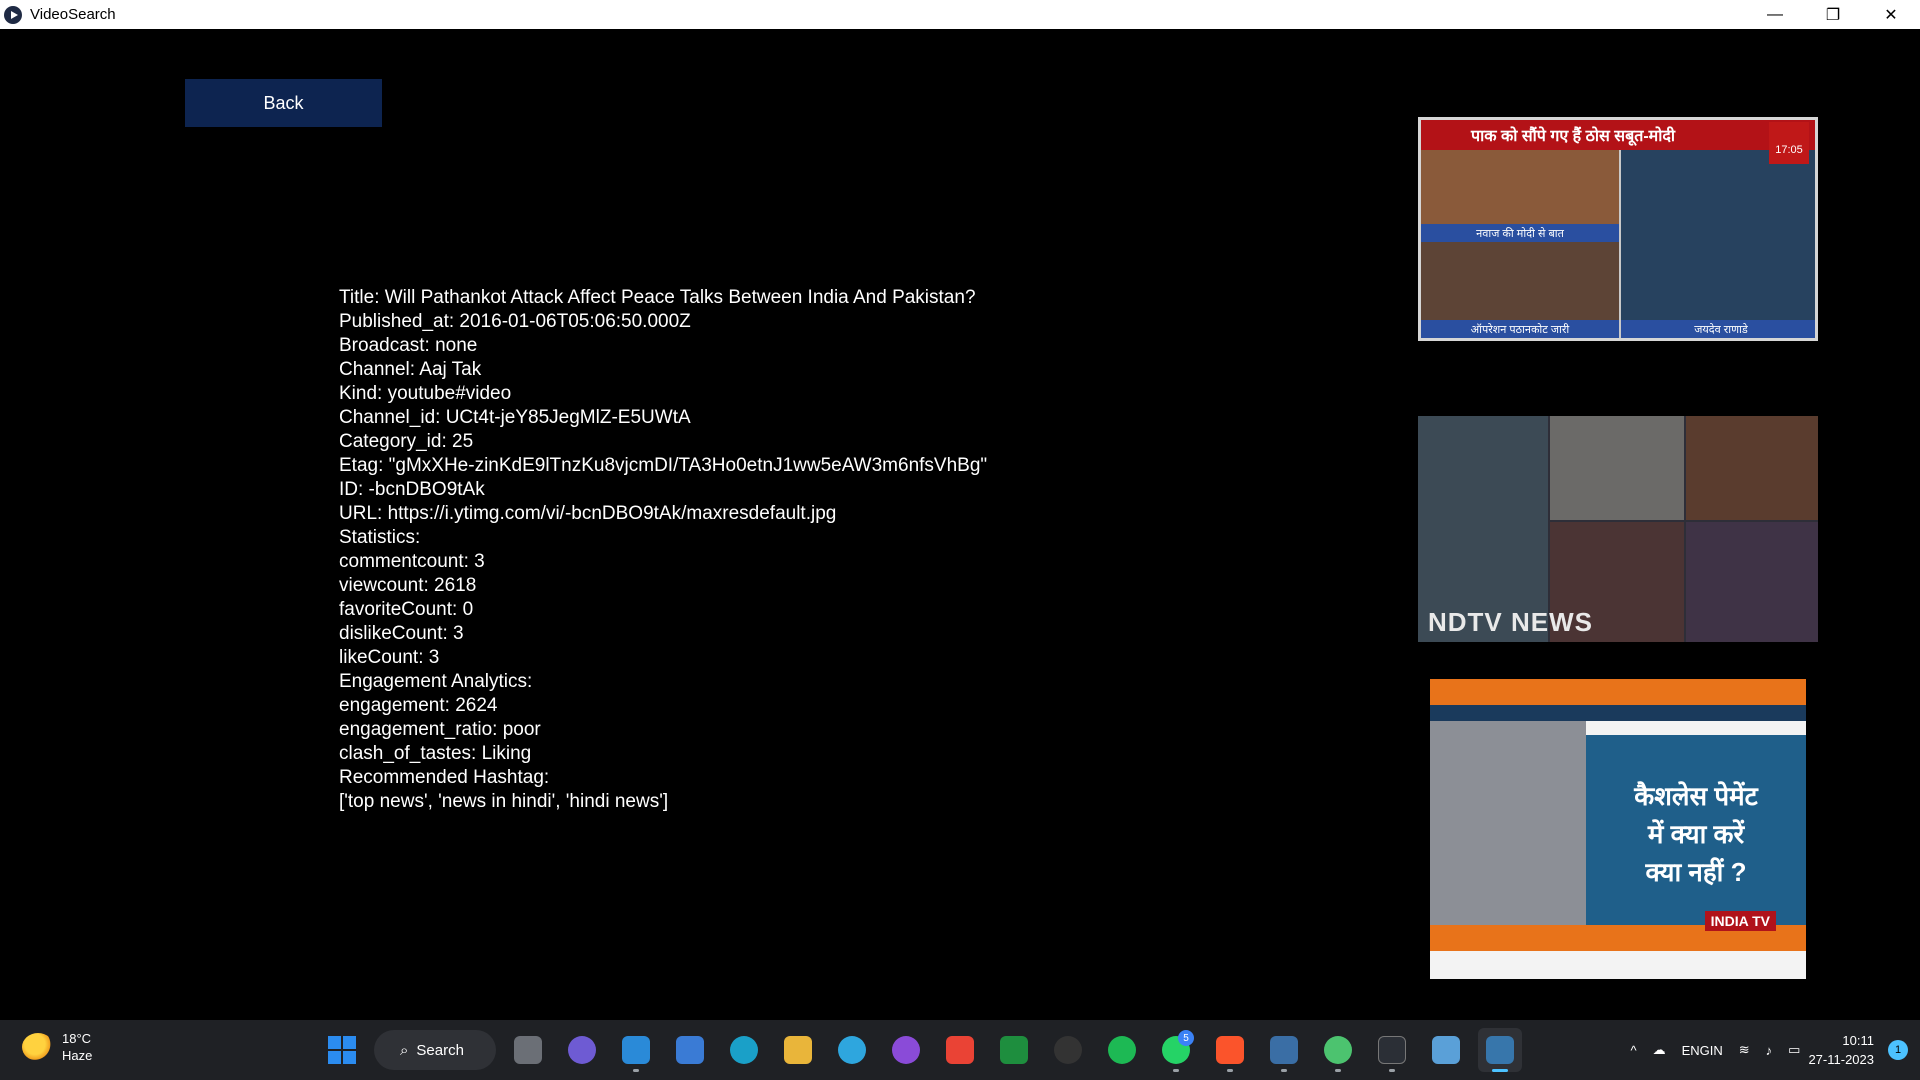 The image size is (1920, 1080). I want to click on thumb-dark-bar, so click(1618, 713).